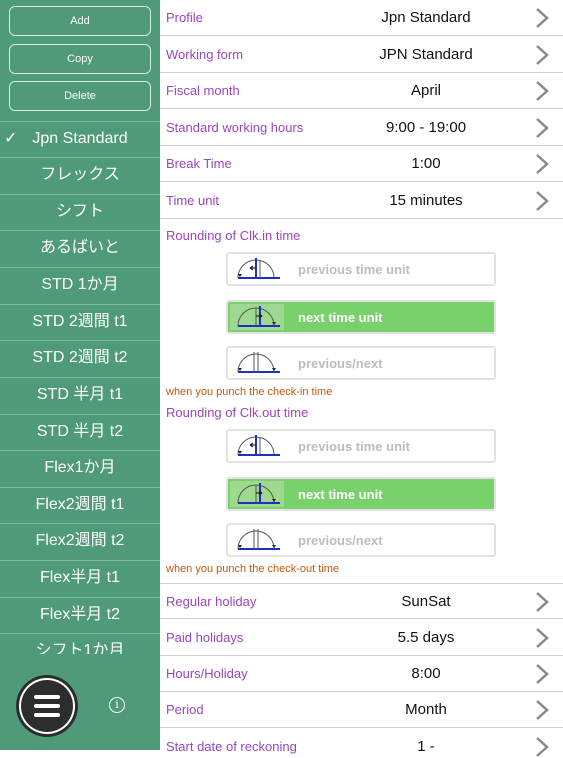 Image resolution: width=563 pixels, height=758 pixels. Describe the element at coordinates (361, 710) in the screenshot. I see `period-row: Period Month` at that location.